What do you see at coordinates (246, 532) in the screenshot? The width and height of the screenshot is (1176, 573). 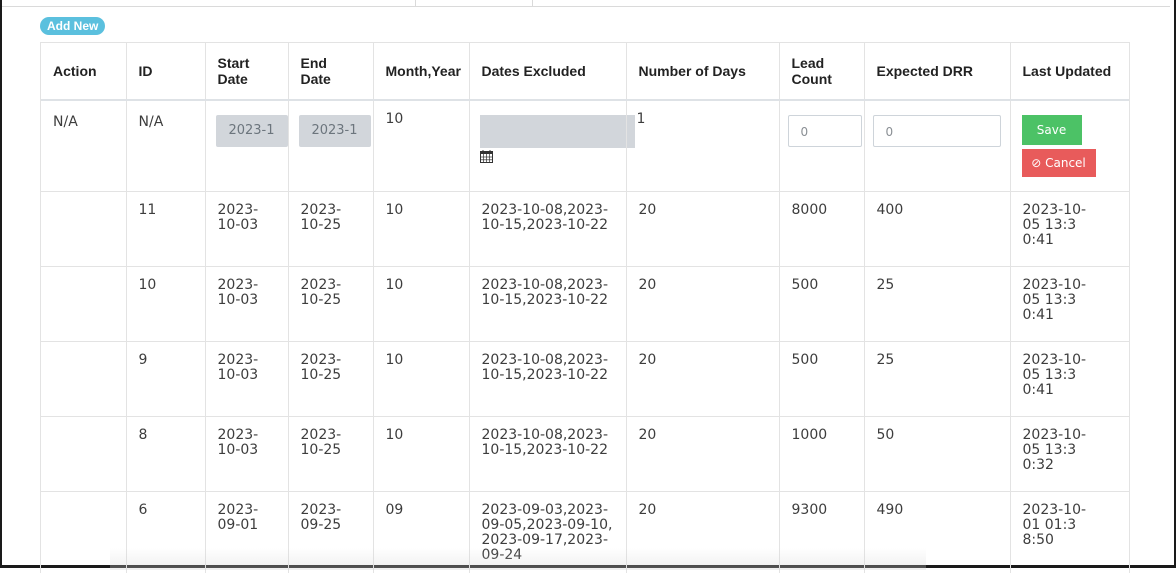 I see `row-start-date: 2023-09-01` at bounding box center [246, 532].